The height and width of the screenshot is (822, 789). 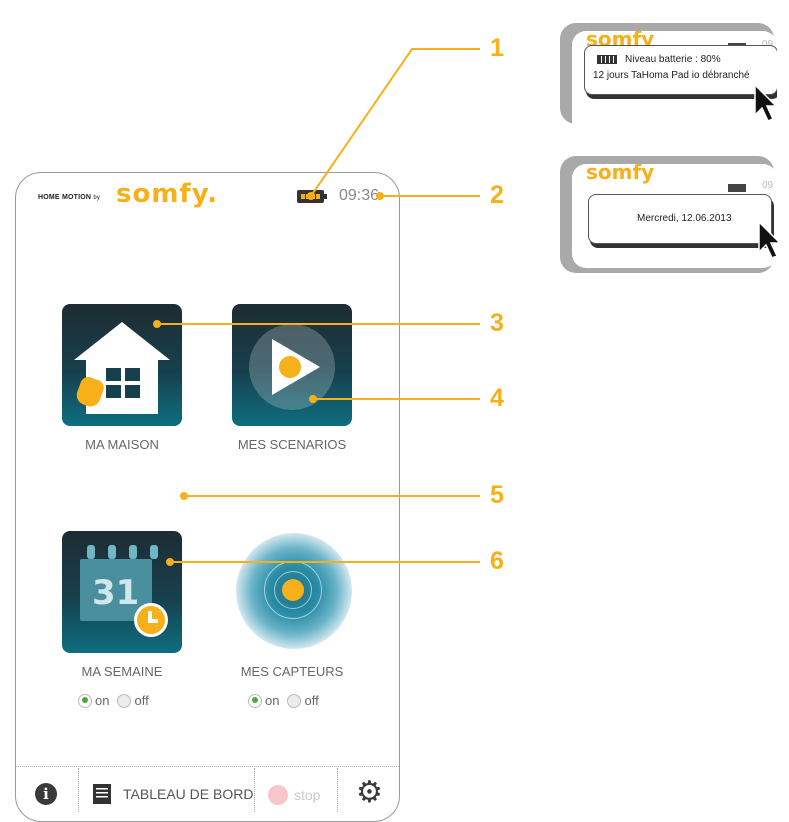 What do you see at coordinates (737, 188) in the screenshot?
I see `inset-battery-icon` at bounding box center [737, 188].